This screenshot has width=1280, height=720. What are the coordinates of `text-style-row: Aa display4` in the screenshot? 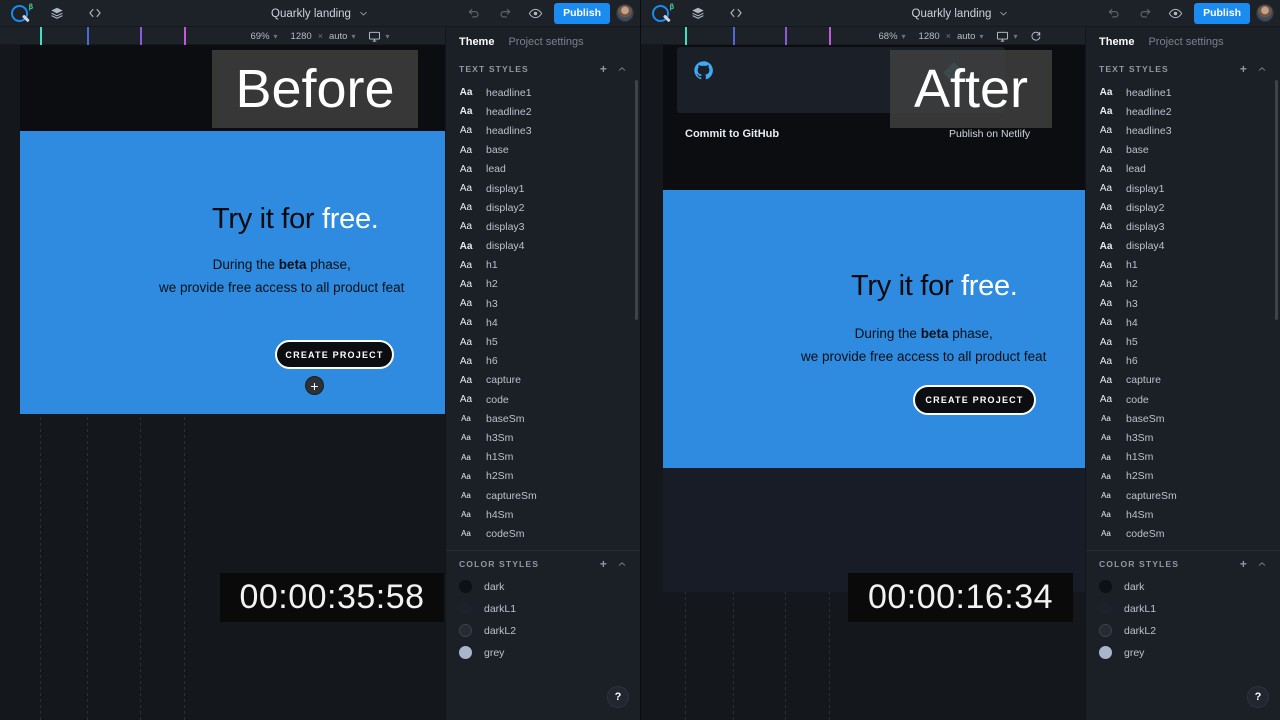 It's located at (543, 246).